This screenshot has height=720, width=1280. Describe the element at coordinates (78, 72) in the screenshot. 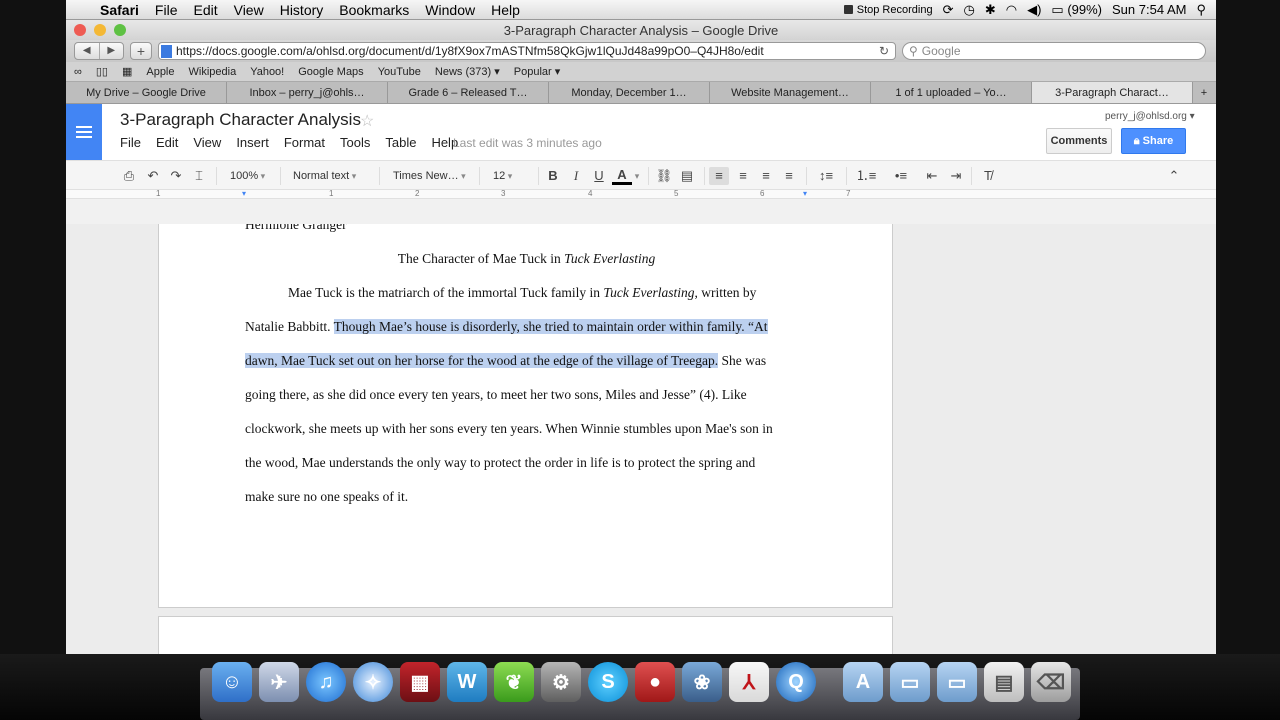

I see `reading-list-icon: ∞` at that location.